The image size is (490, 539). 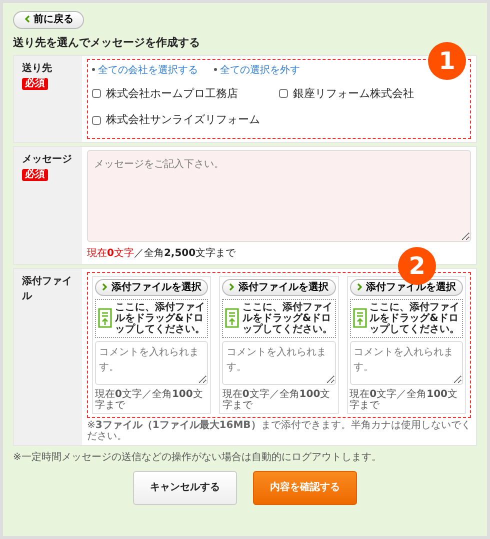 What do you see at coordinates (172, 94) in the screenshot?
I see `company-name: 株式会社ホームプロ工務店` at bounding box center [172, 94].